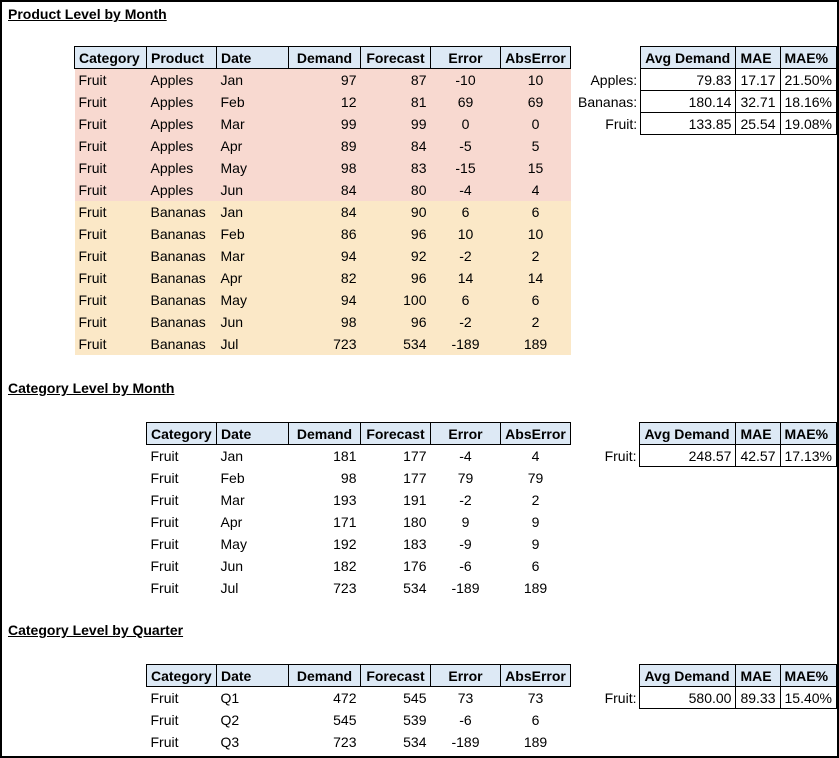 This screenshot has width=839, height=758. I want to click on cell-error: -6, so click(466, 566).